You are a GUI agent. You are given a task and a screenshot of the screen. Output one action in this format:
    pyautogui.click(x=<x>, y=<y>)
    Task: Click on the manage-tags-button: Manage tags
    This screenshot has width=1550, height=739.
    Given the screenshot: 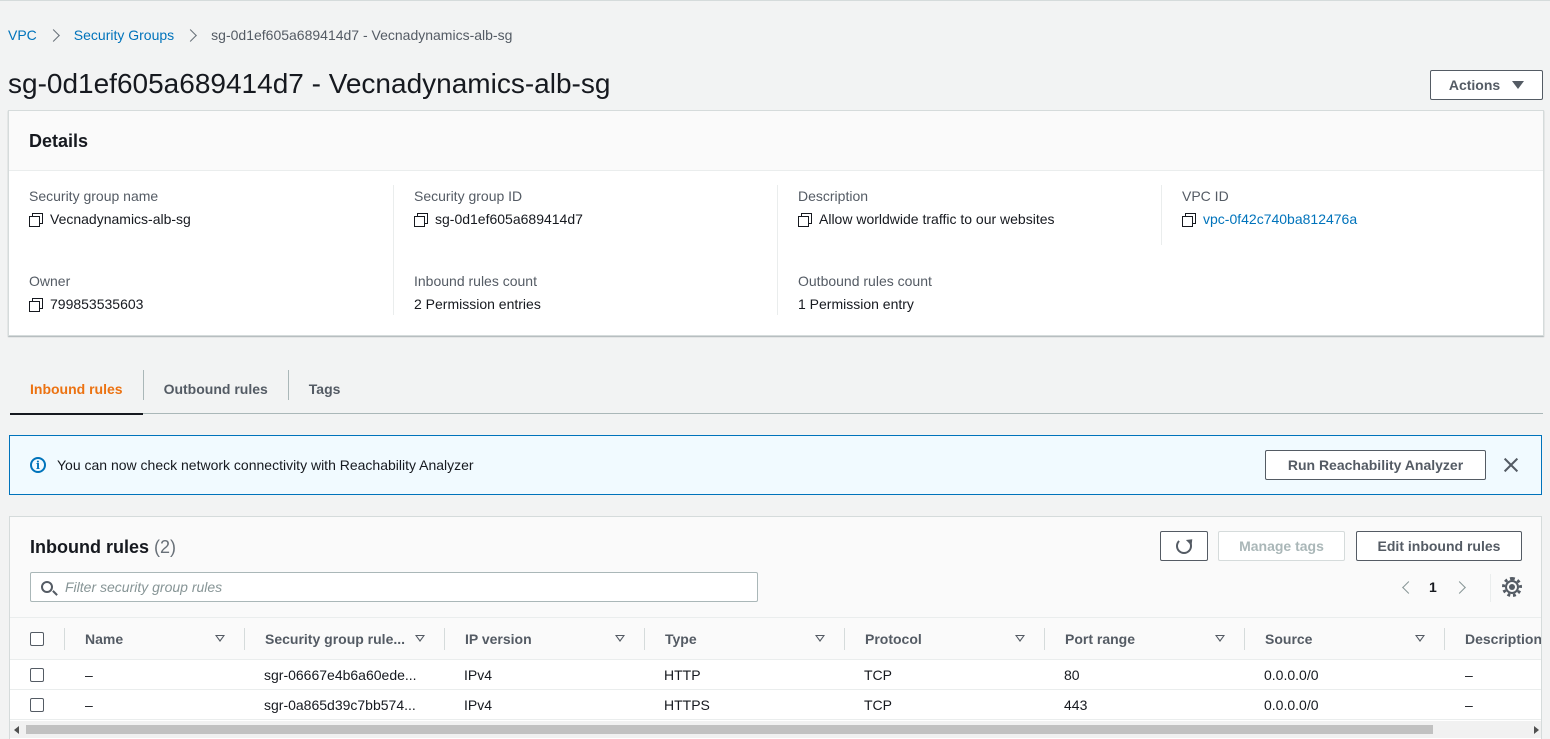 What is the action you would take?
    pyautogui.click(x=1281, y=546)
    